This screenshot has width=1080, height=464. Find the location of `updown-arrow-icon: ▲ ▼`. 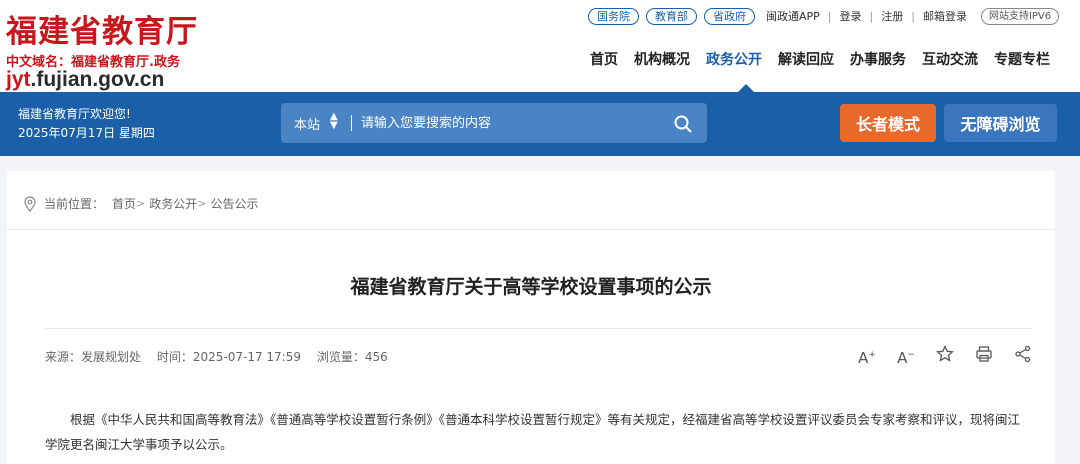

updown-arrow-icon: ▲ ▼ is located at coordinates (334, 121).